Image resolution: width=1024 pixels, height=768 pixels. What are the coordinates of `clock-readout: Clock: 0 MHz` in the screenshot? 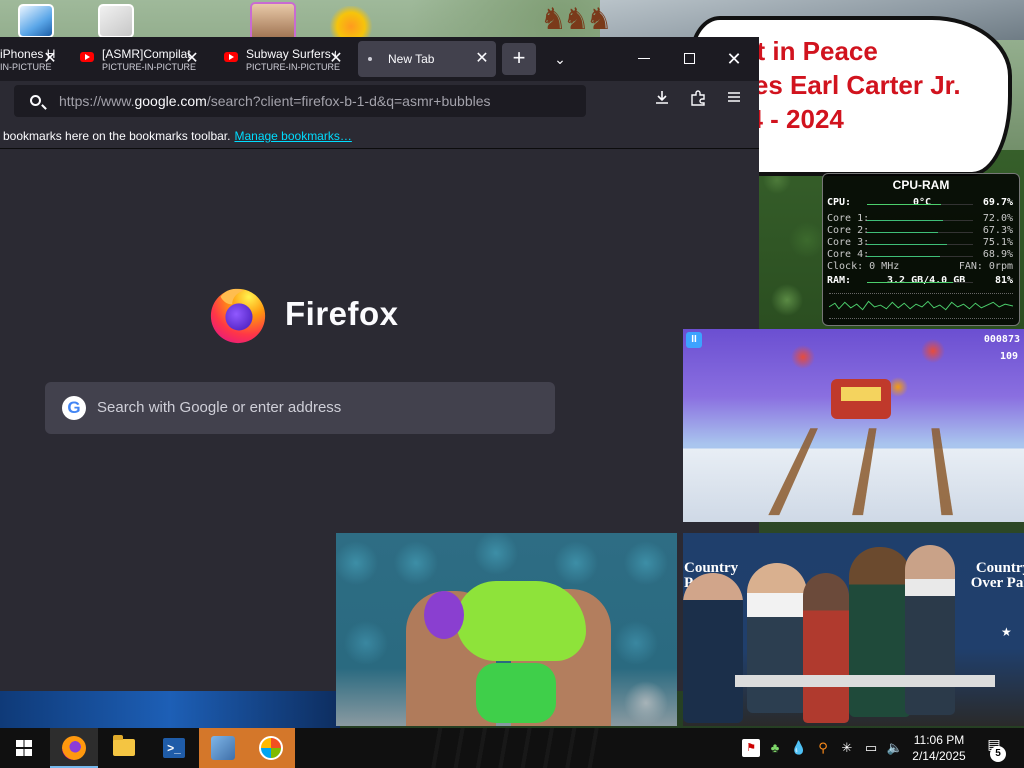 It's located at (863, 266).